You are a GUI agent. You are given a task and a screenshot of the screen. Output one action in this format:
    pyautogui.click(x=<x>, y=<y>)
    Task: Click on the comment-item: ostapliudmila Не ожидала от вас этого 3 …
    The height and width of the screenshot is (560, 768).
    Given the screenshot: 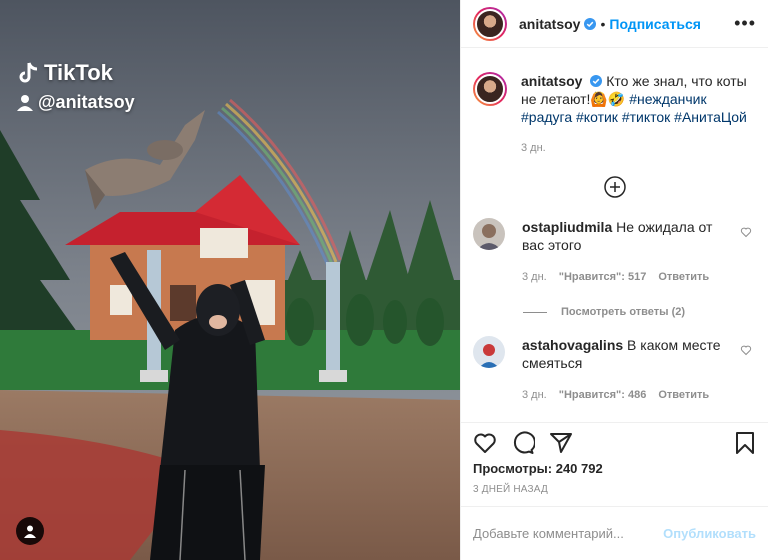 What is the action you would take?
    pyautogui.click(x=614, y=252)
    